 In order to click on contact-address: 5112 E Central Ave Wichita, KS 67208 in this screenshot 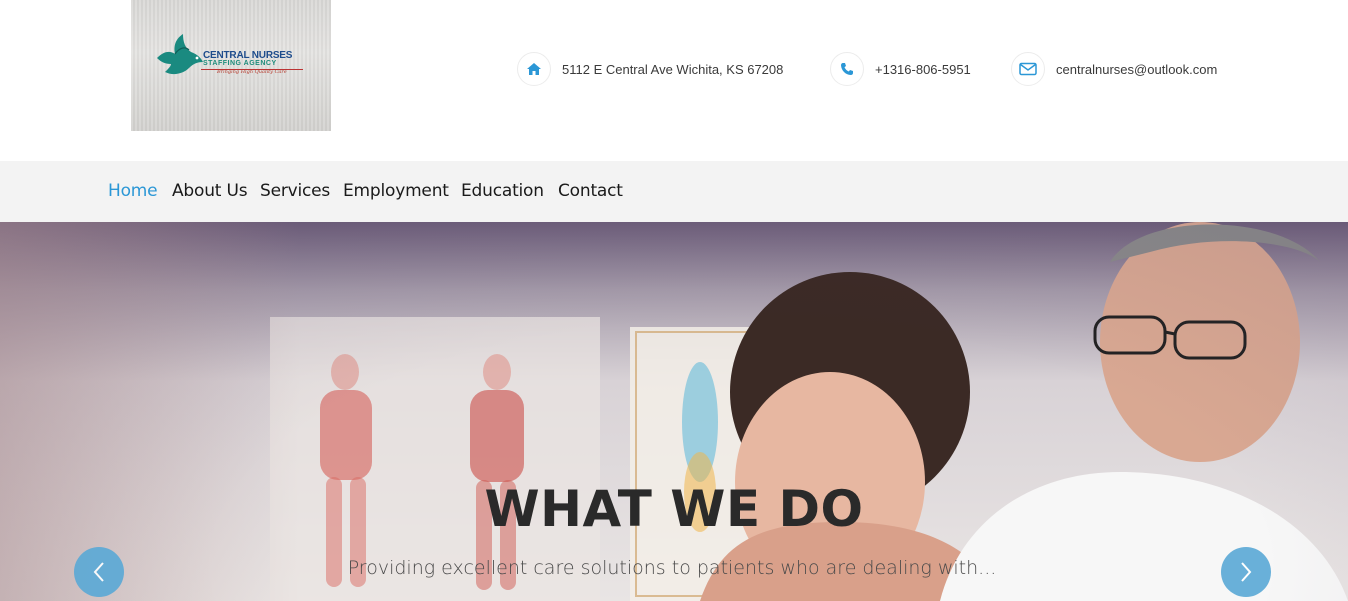, I will do `click(650, 69)`.